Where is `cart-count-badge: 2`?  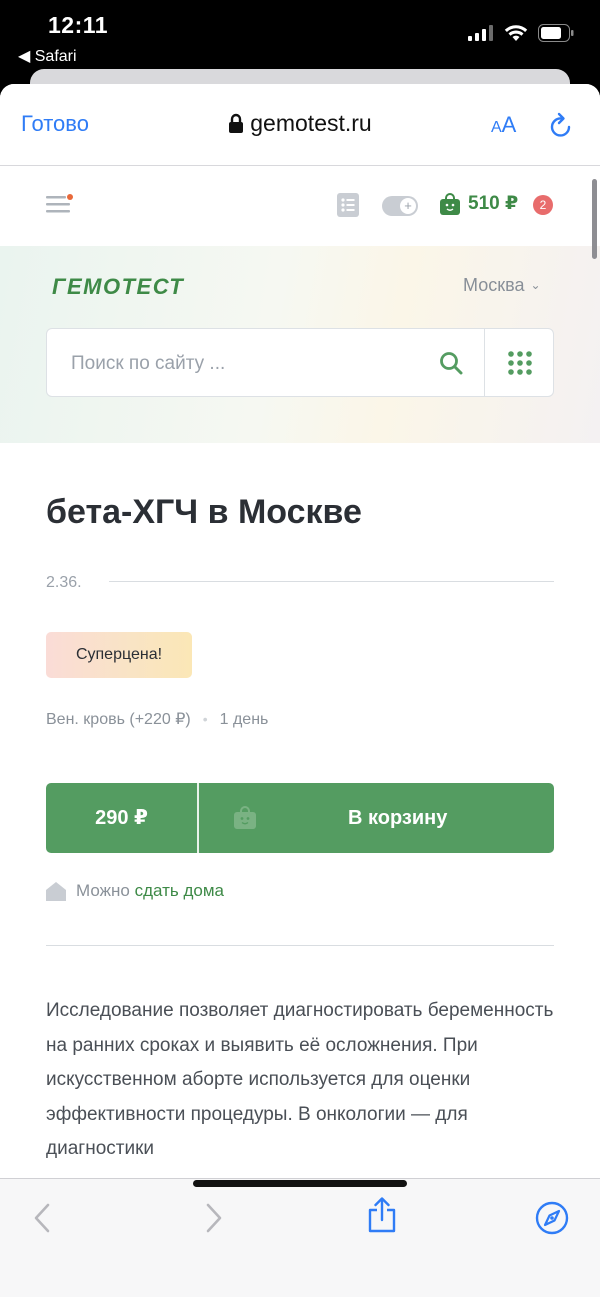
cart-count-badge: 2 is located at coordinates (543, 205).